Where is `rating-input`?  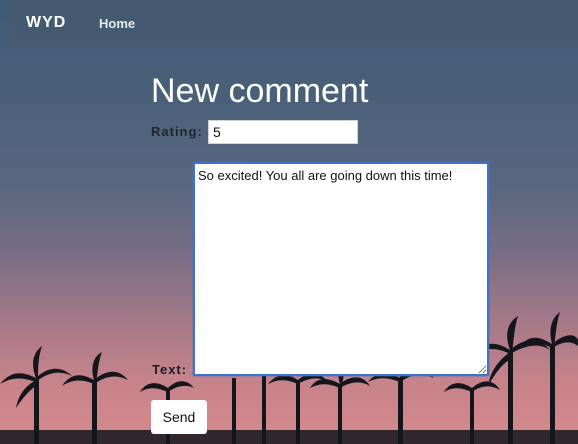
rating-input is located at coordinates (283, 132).